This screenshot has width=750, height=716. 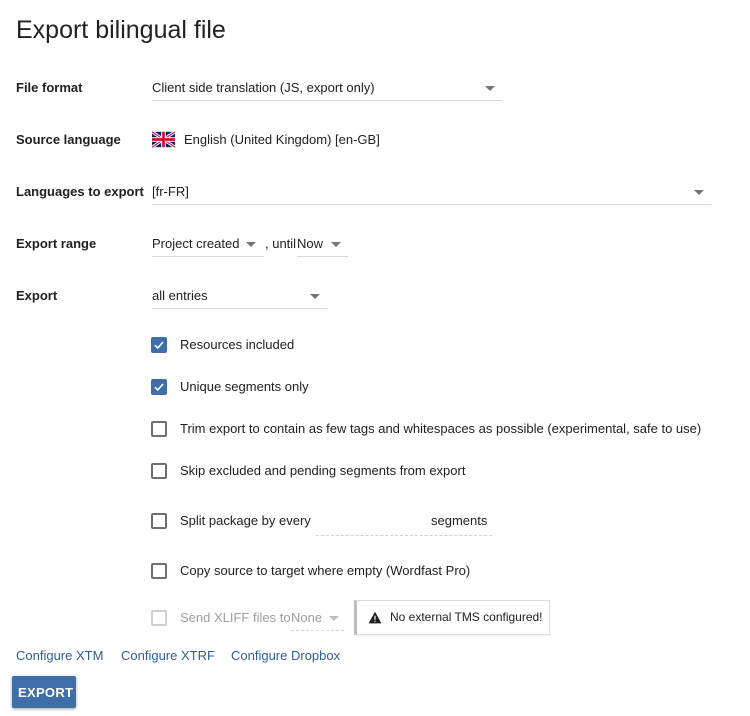 What do you see at coordinates (239, 296) in the screenshot?
I see `export-entries-select: all entries` at bounding box center [239, 296].